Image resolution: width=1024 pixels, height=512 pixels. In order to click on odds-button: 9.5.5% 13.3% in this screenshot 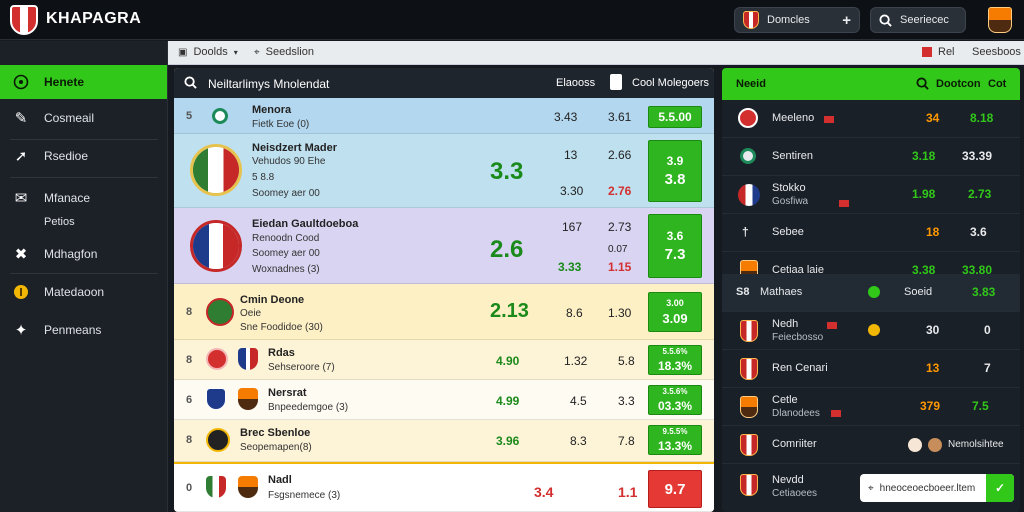, I will do `click(675, 440)`.